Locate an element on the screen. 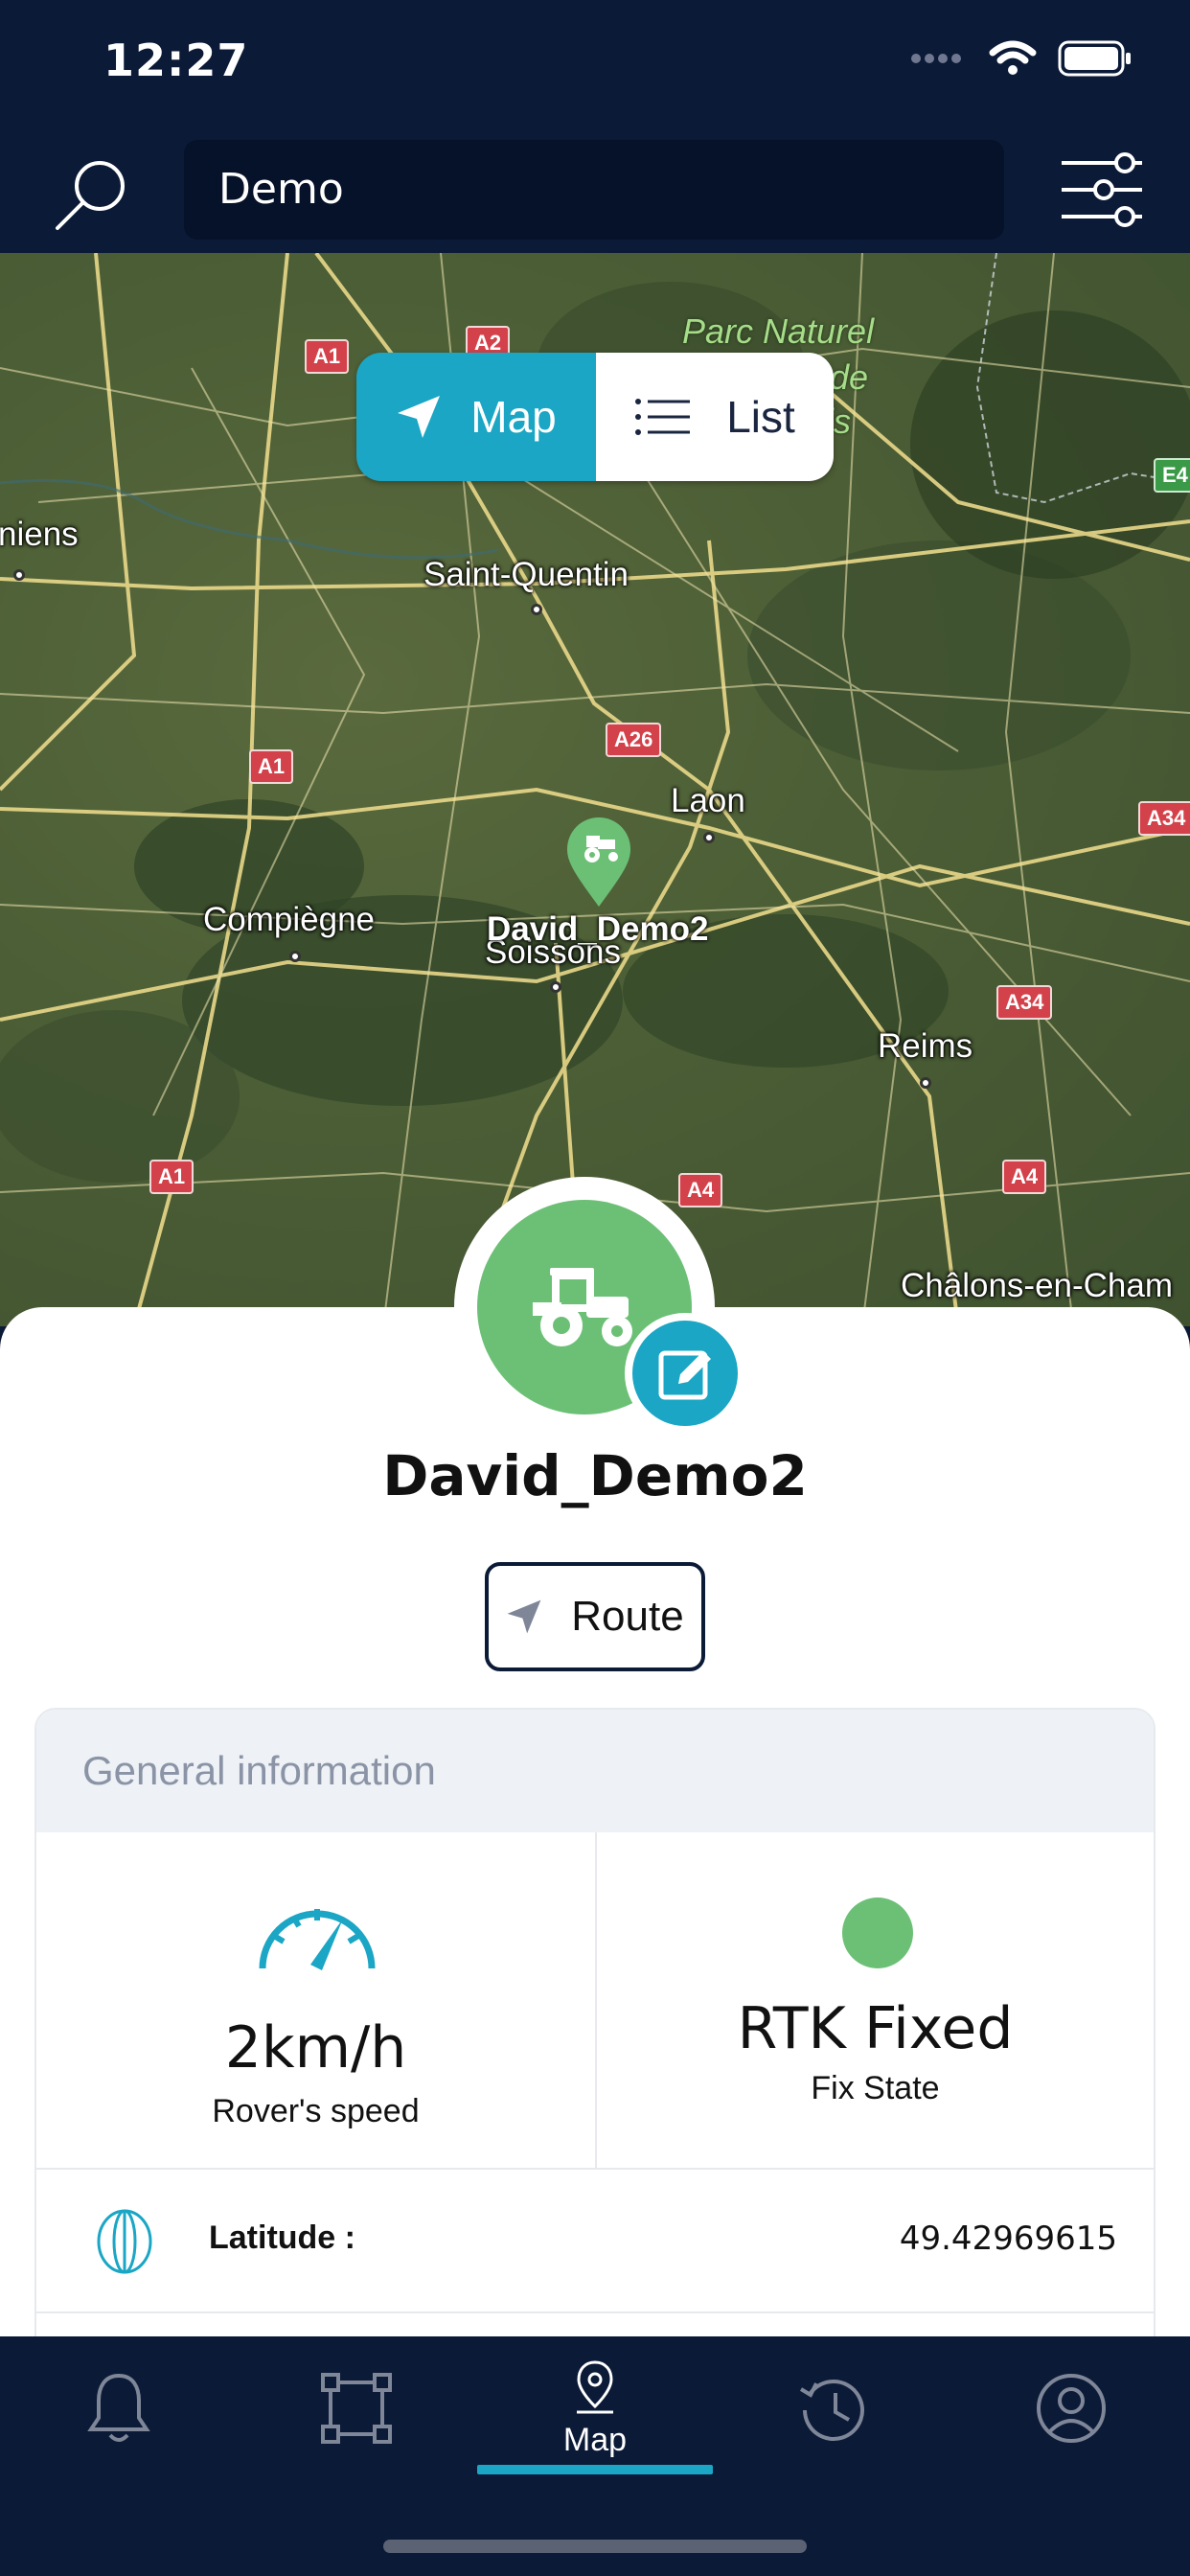 The image size is (1190, 2576). speed-label: Rover's speed is located at coordinates (316, 2111).